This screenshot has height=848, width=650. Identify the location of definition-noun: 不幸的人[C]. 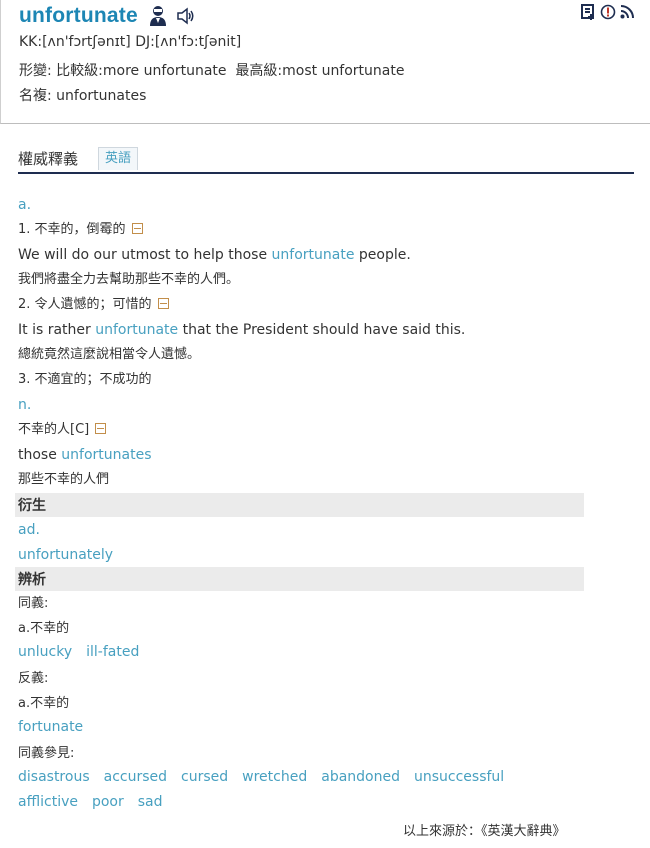
(62, 430).